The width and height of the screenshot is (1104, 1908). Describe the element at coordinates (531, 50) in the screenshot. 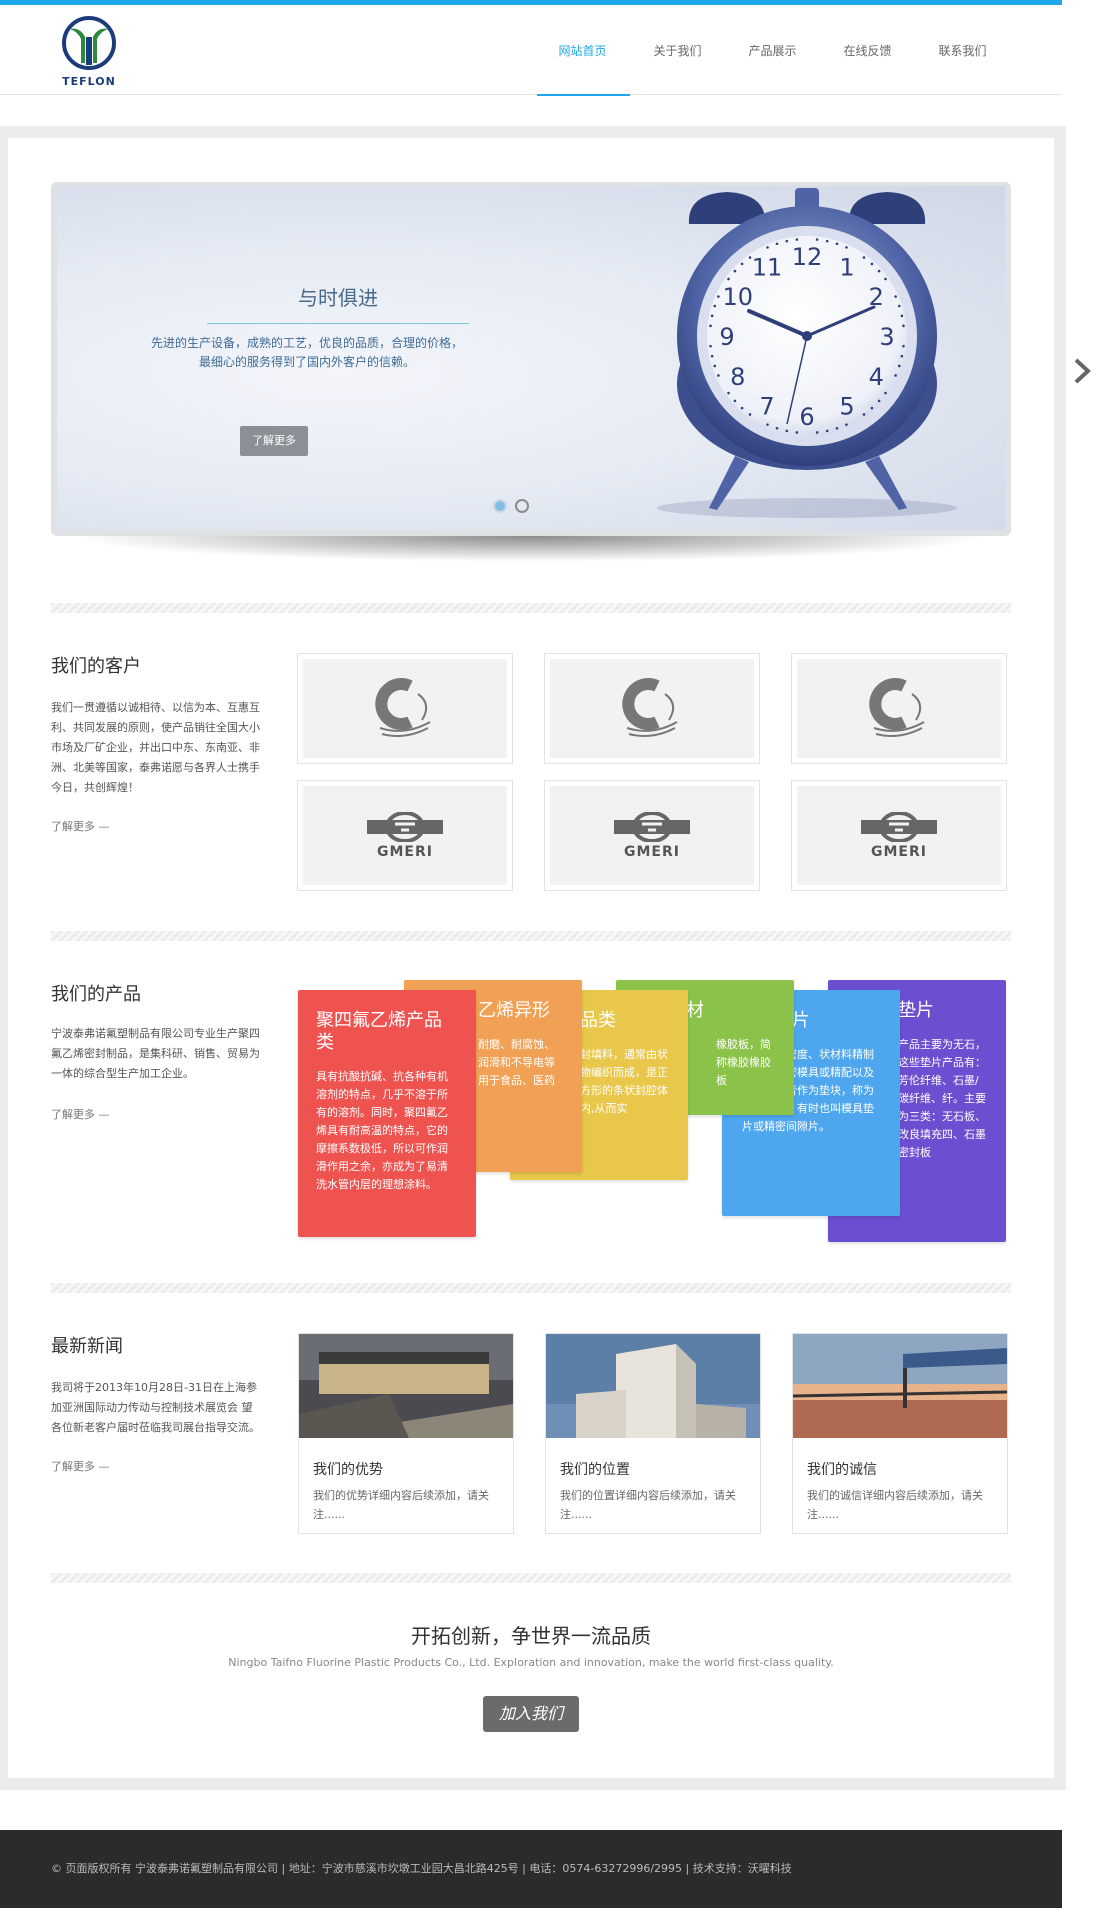

I see `header: TEFLON 网站首页 关于我们 产品展示 在线反馈 联系我们` at that location.